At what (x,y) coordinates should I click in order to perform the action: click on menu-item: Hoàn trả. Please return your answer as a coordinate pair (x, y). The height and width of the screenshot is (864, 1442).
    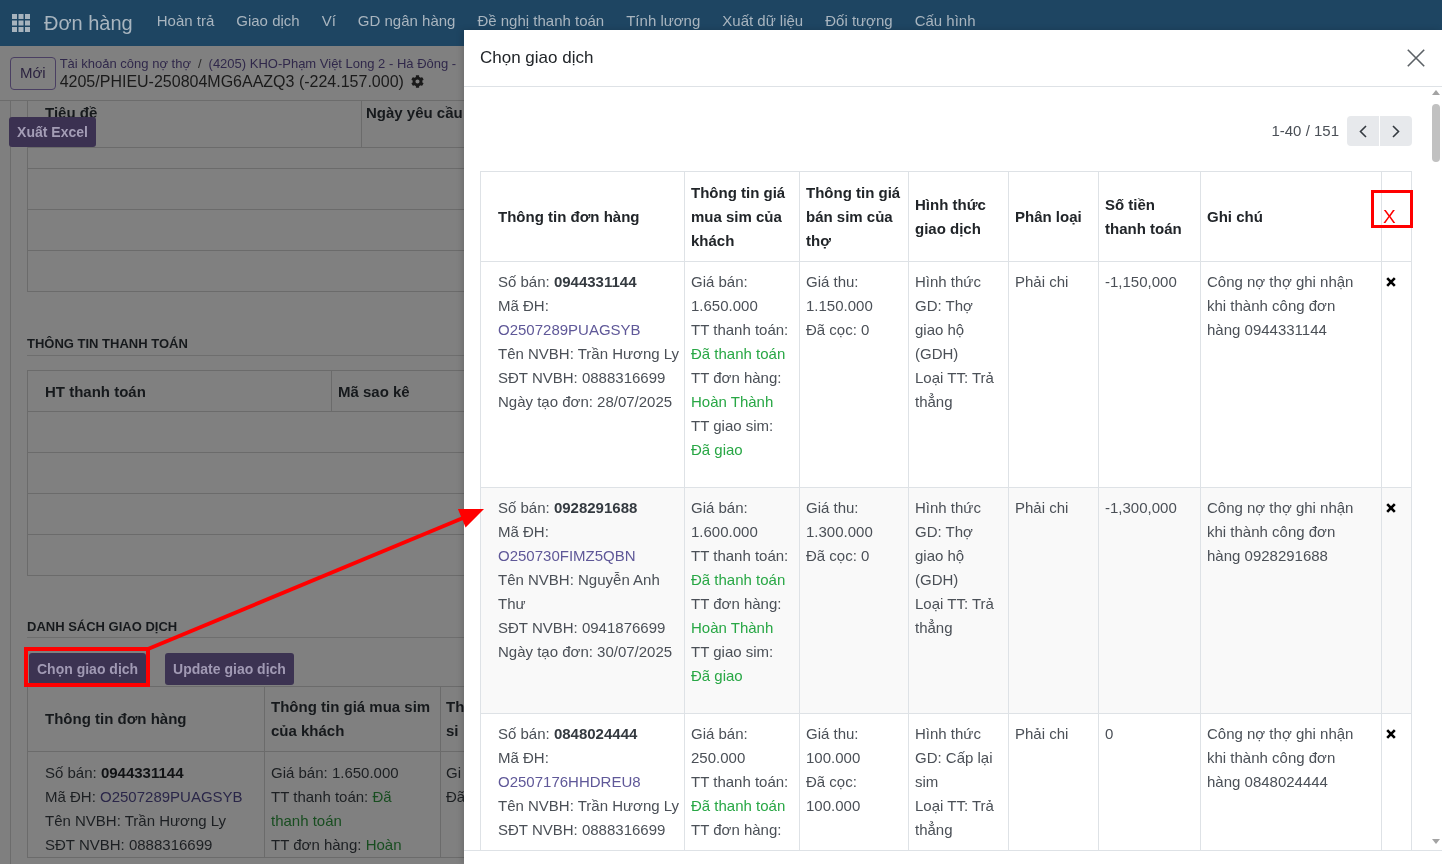
    Looking at the image, I should click on (185, 21).